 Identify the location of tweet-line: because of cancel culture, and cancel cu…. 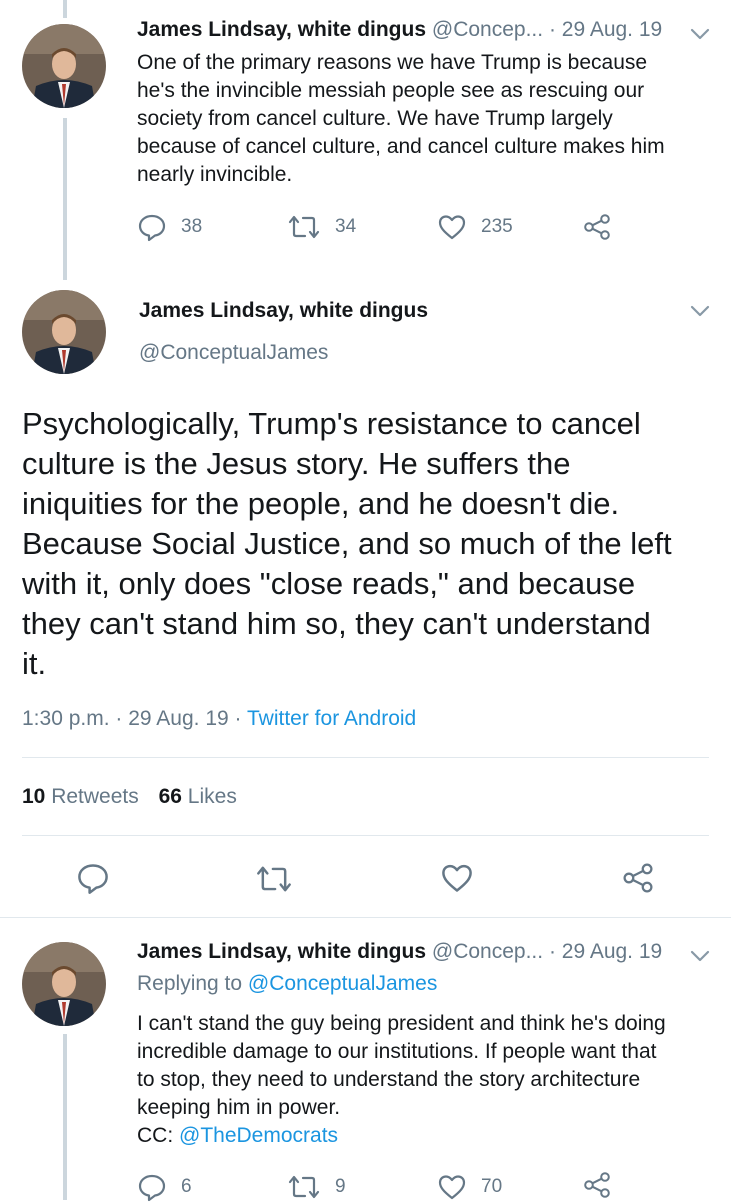
(401, 146).